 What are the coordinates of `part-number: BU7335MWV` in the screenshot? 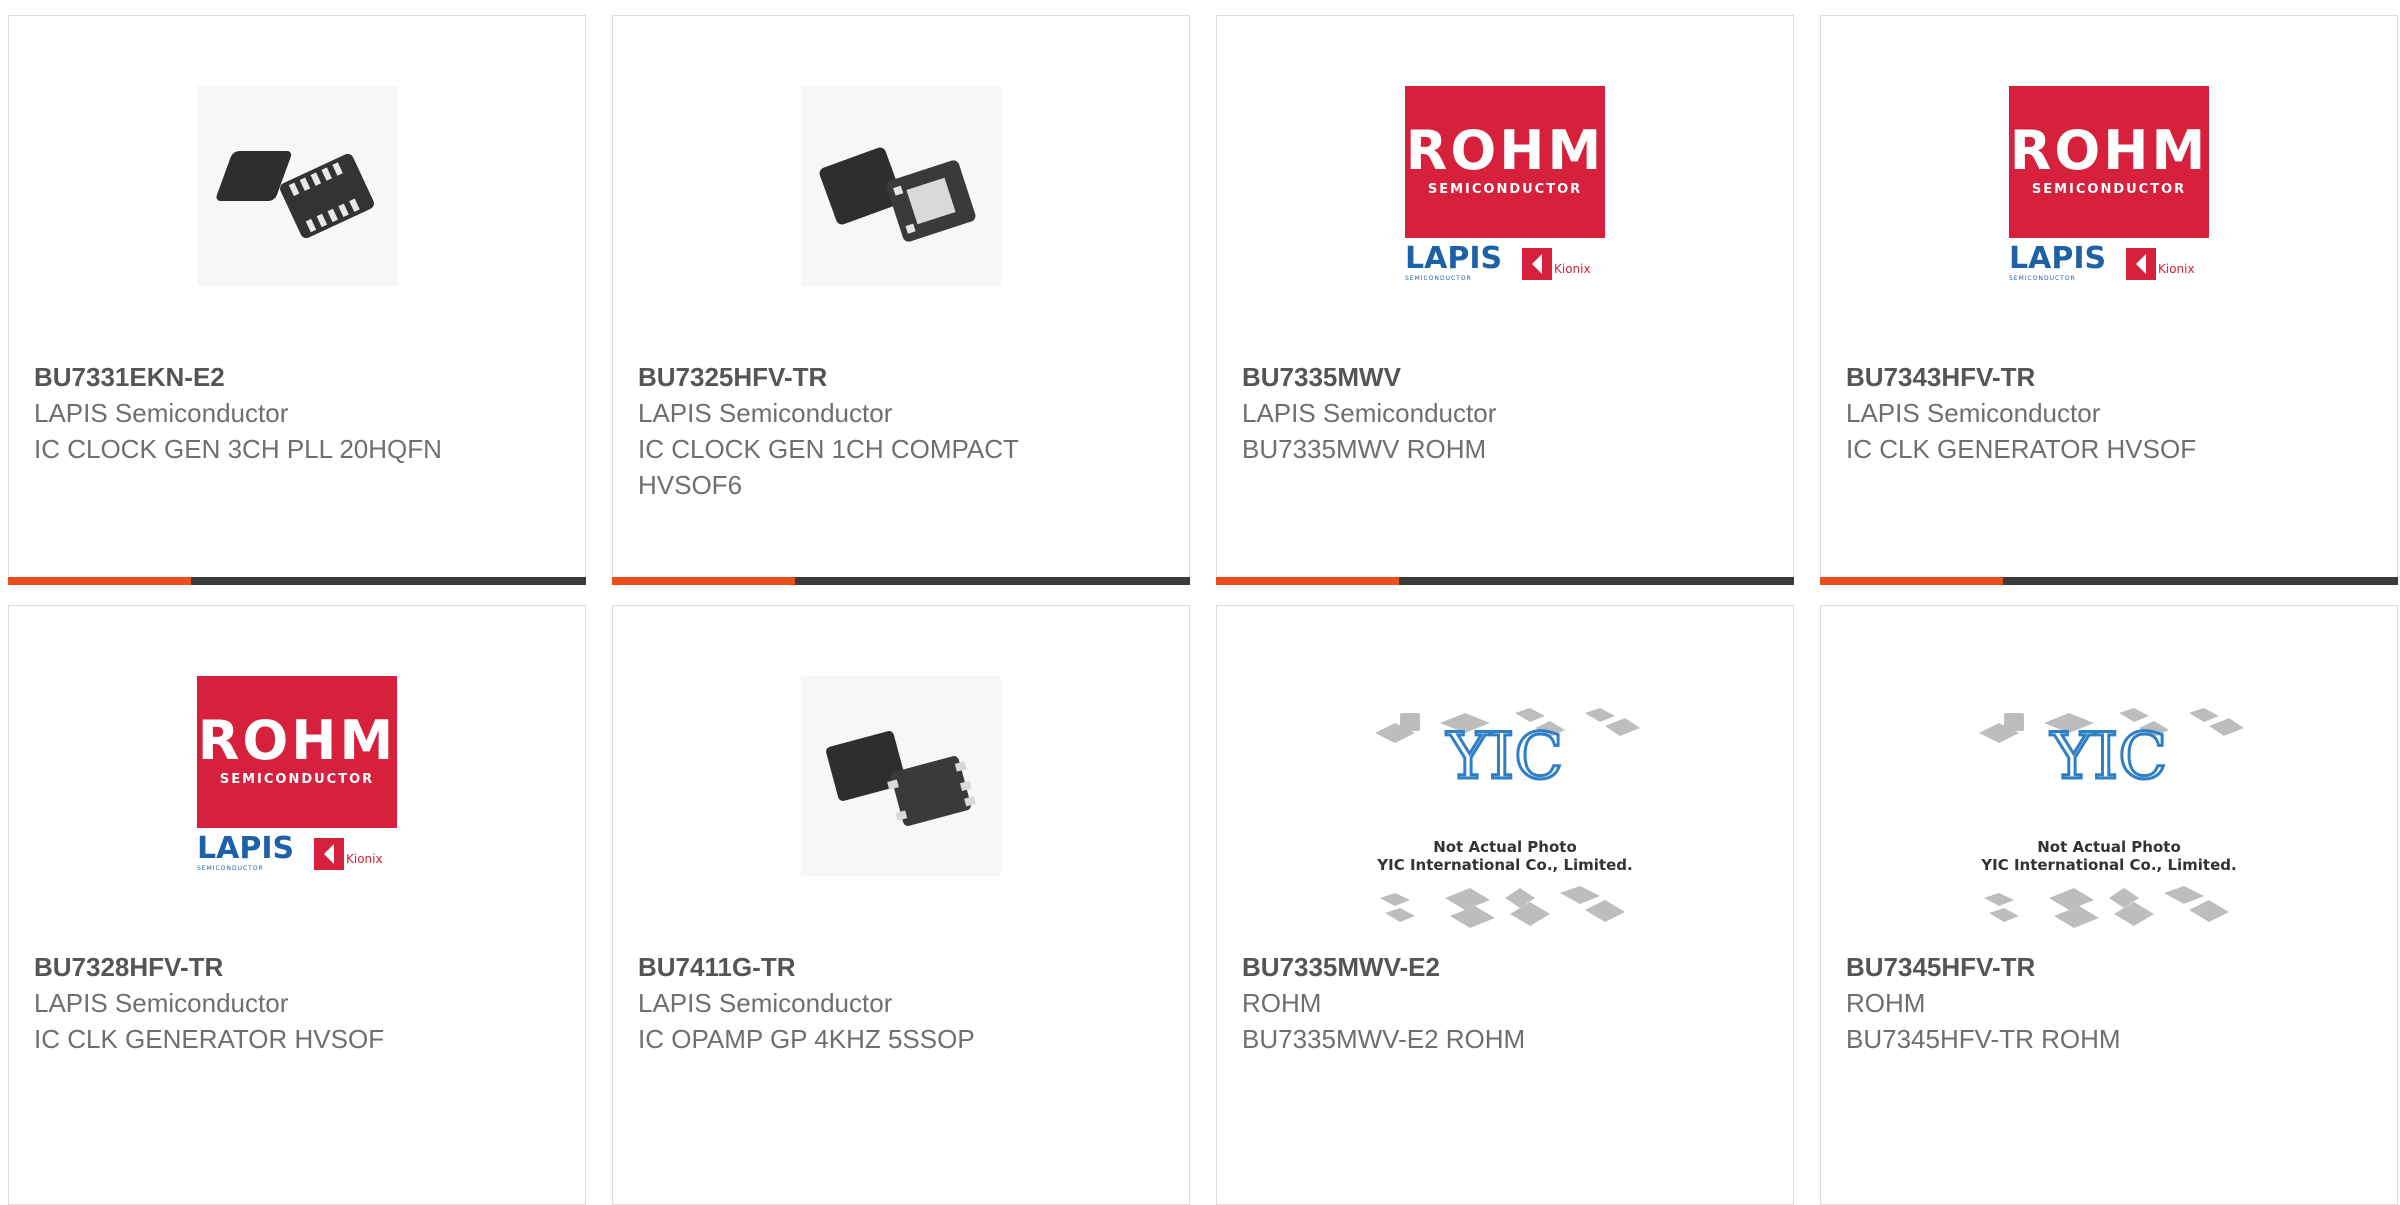 It's located at (1507, 377).